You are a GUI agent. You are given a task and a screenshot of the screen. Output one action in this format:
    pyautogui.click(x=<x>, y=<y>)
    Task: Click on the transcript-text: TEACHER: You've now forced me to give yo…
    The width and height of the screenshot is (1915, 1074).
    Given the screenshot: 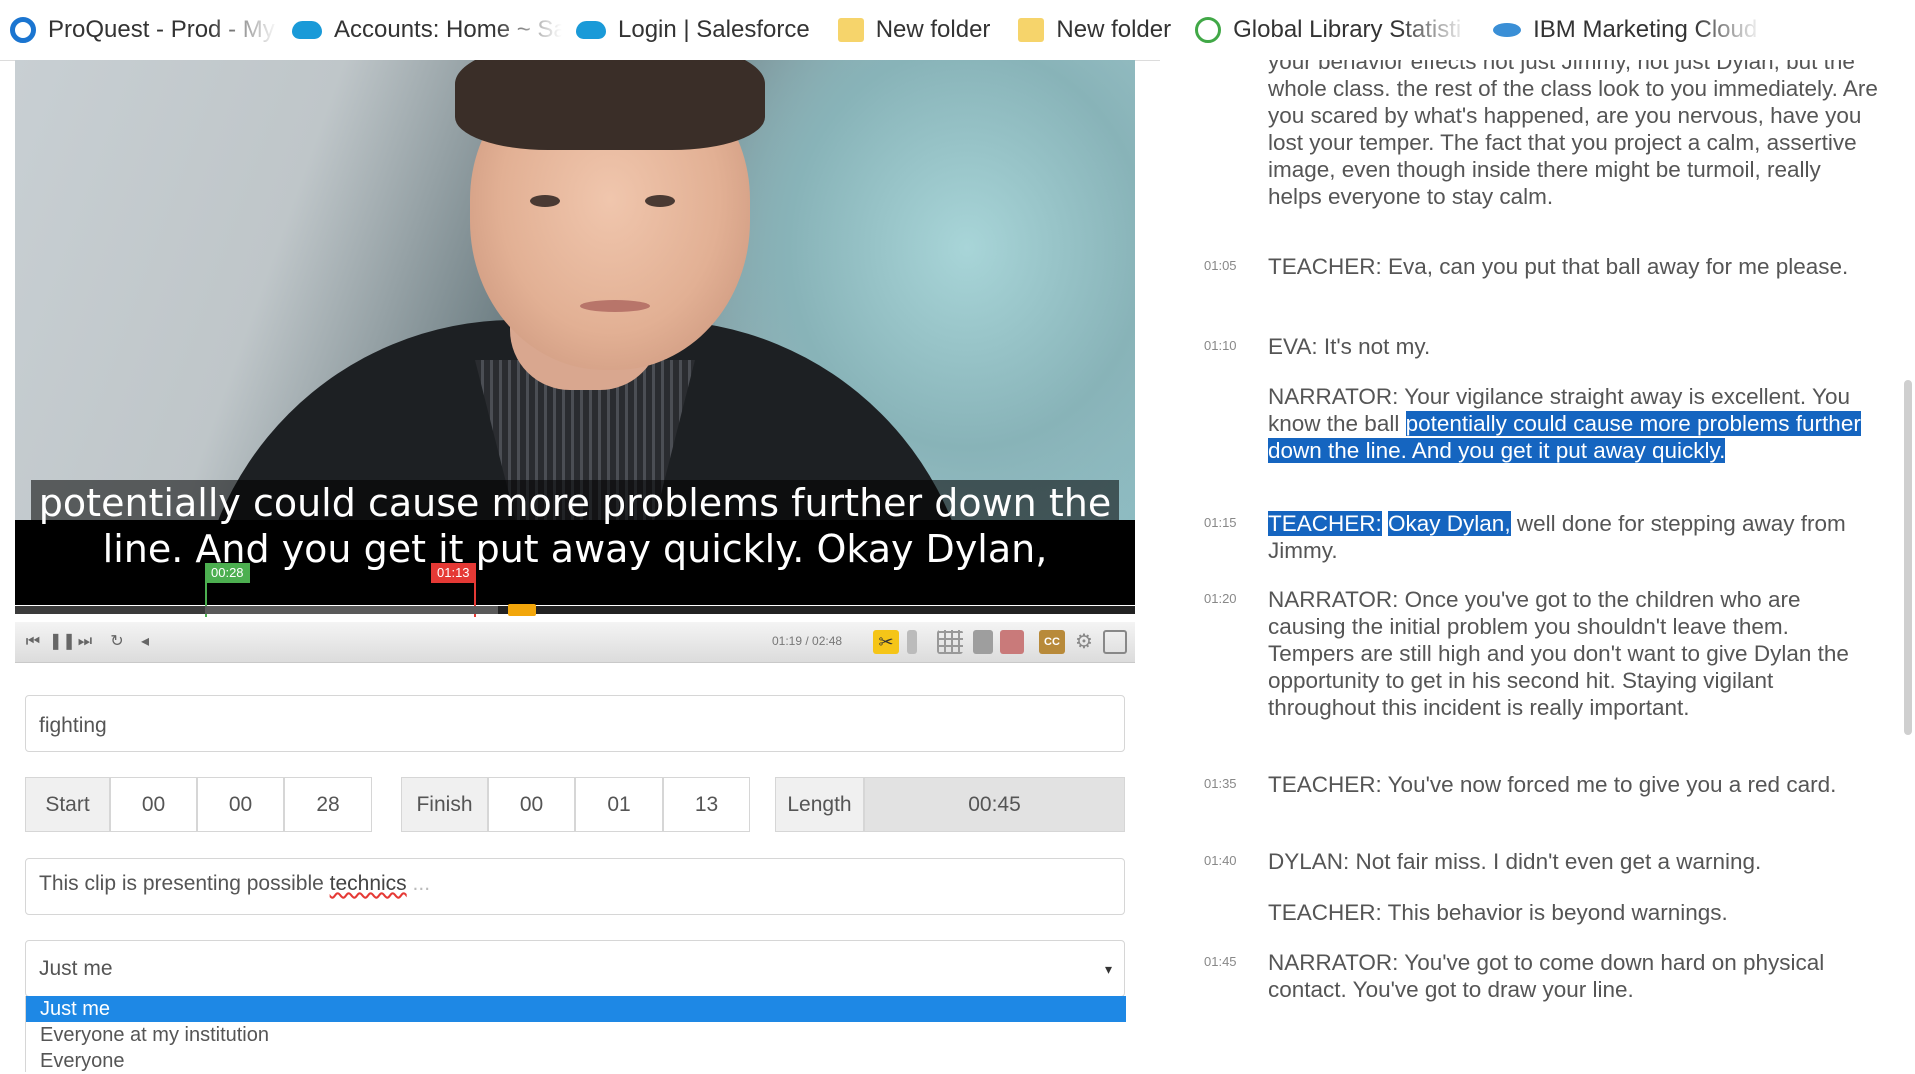 What is the action you would take?
    pyautogui.click(x=1552, y=784)
    